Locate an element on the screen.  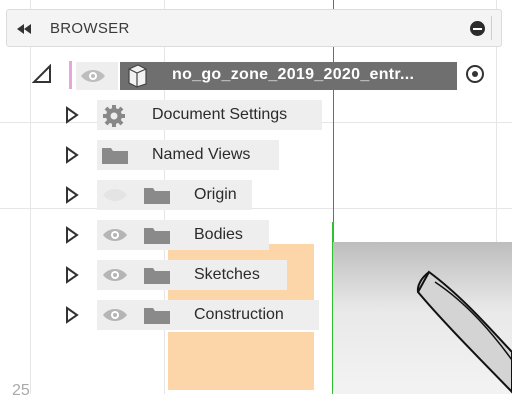
component-icon is located at coordinates (137, 76).